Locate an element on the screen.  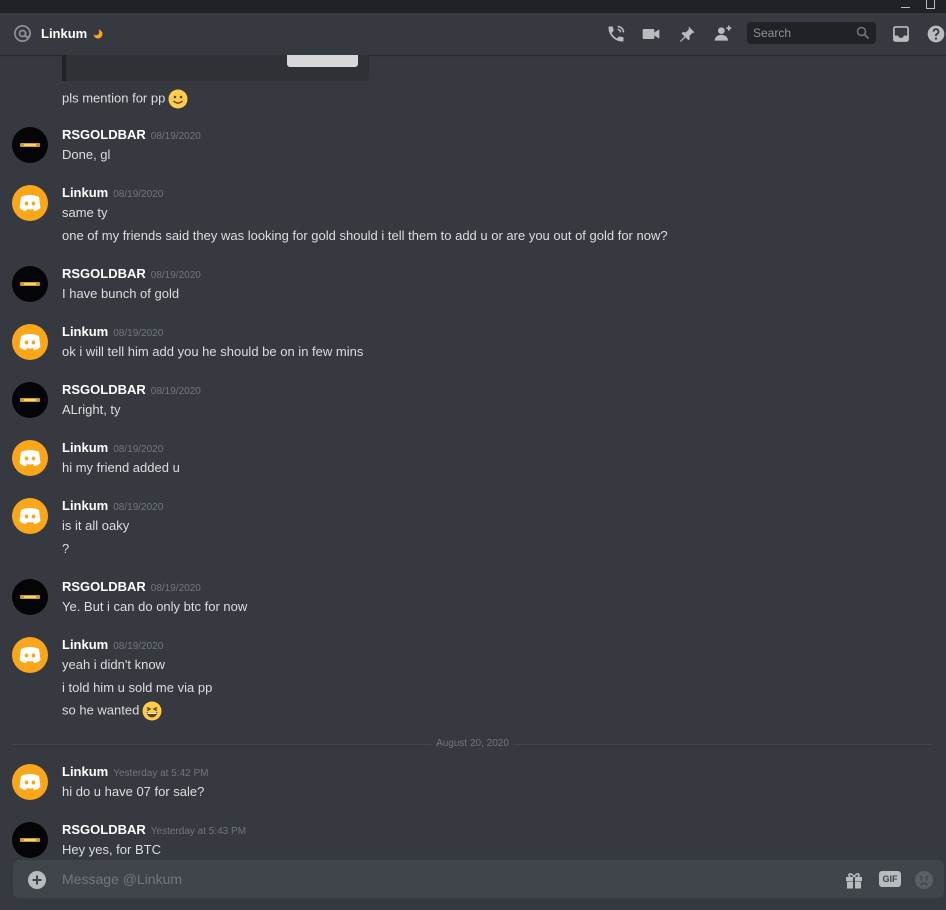
message-text: same ty is located at coordinates (85, 212).